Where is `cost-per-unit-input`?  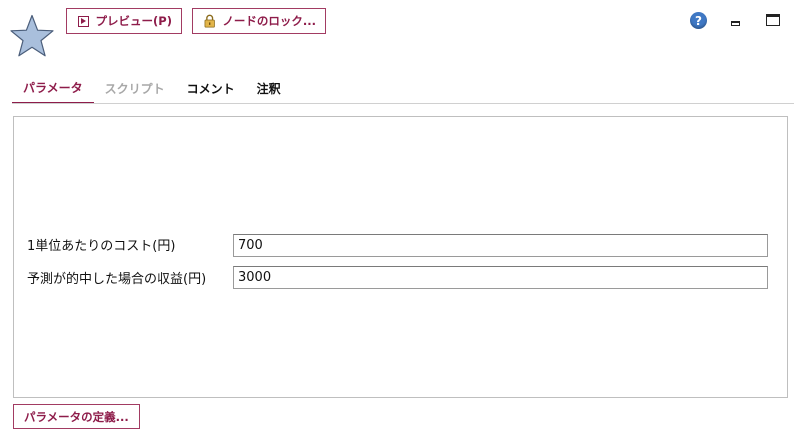
cost-per-unit-input is located at coordinates (500, 245).